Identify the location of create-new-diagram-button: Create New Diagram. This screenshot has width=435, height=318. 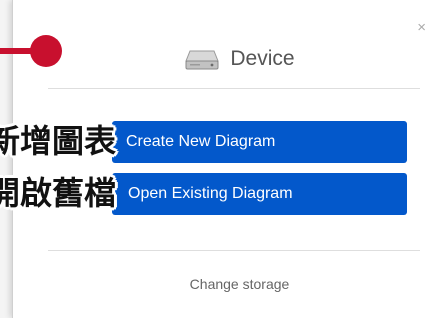
(259, 142).